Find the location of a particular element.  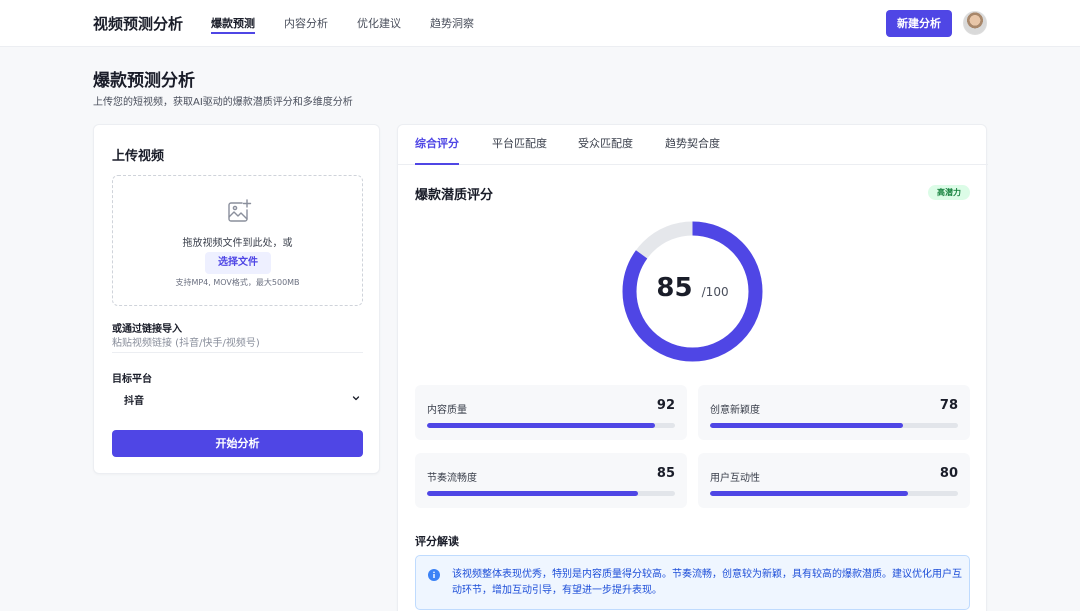

tab-trend-fit: 趋势契合度 is located at coordinates (692, 145).